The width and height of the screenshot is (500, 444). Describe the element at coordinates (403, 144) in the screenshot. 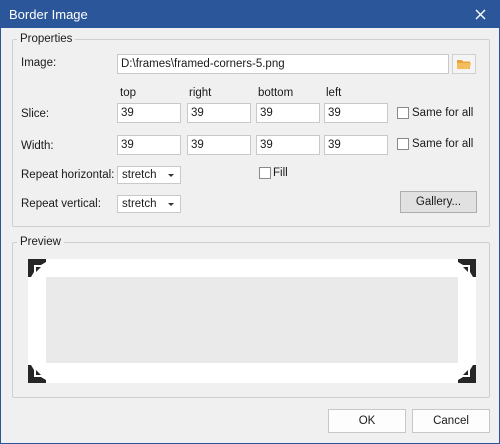

I see `width-same-for-all-checkbox` at that location.